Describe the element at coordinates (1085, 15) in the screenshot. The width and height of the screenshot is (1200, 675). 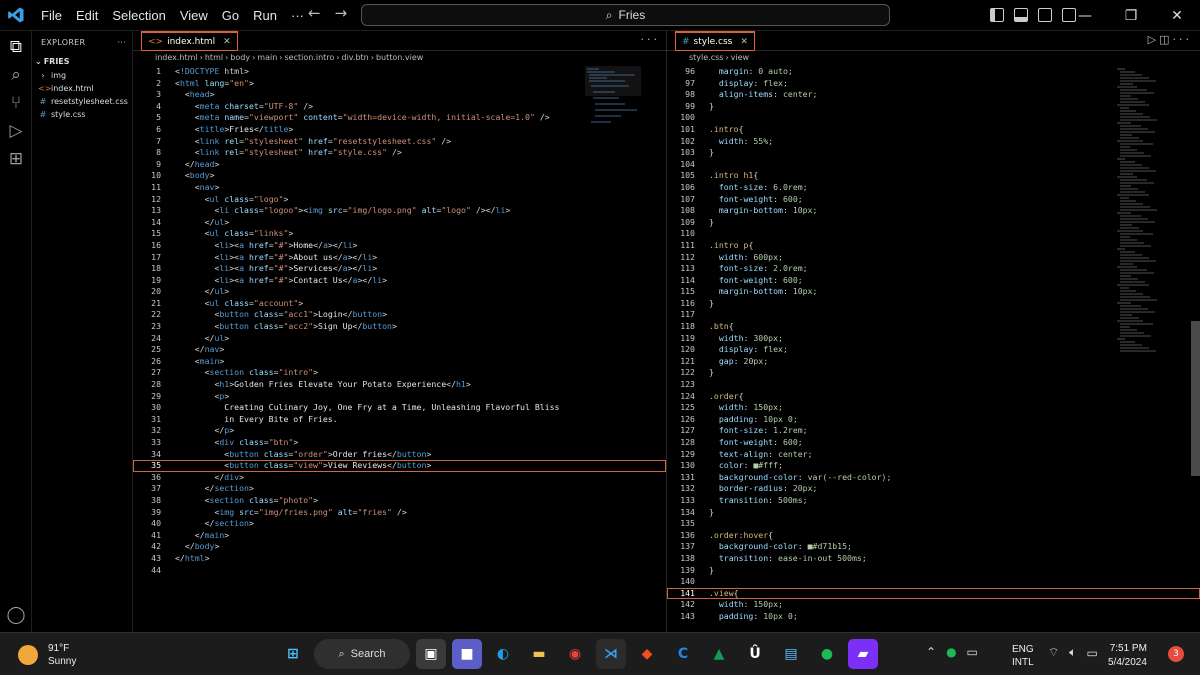
I see `minimize-icon: —` at that location.